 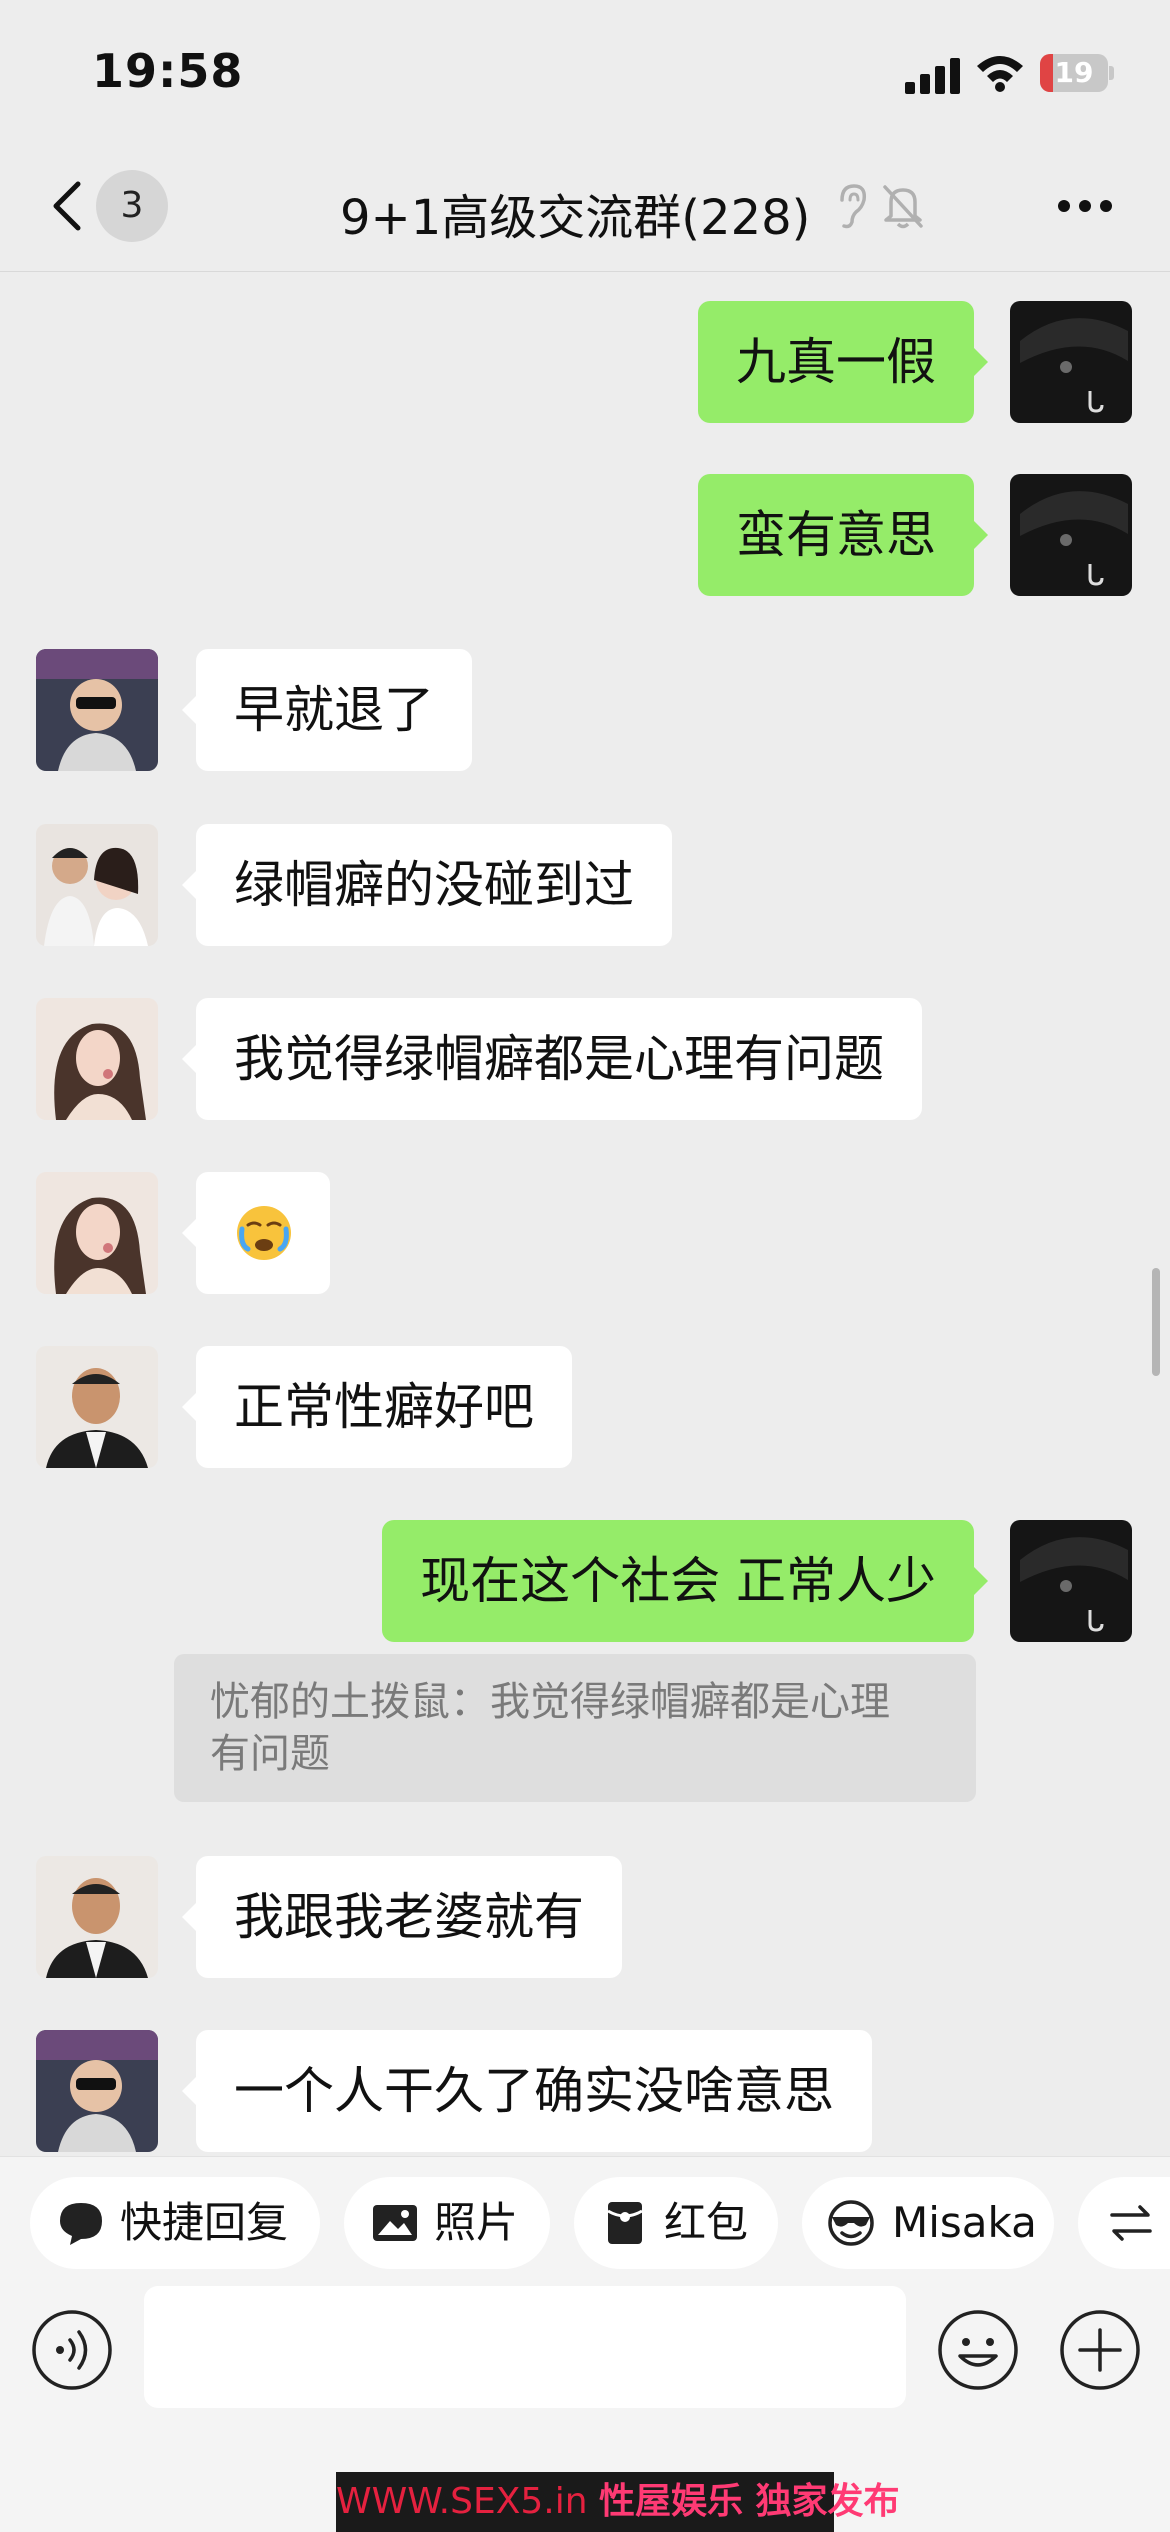 I want to click on quick-reply-button: 快捷回复, so click(x=175, y=2223).